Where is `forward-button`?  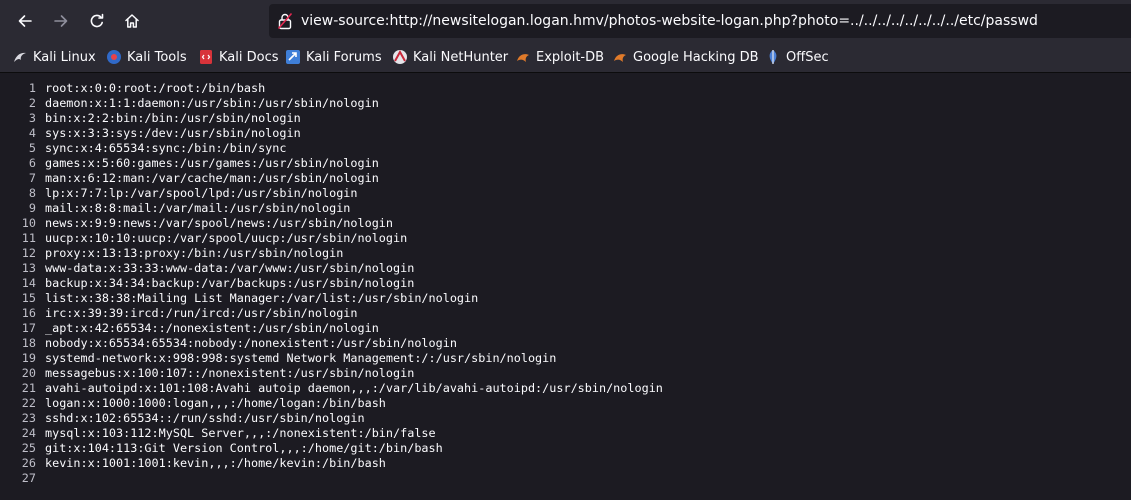
forward-button is located at coordinates (61, 21).